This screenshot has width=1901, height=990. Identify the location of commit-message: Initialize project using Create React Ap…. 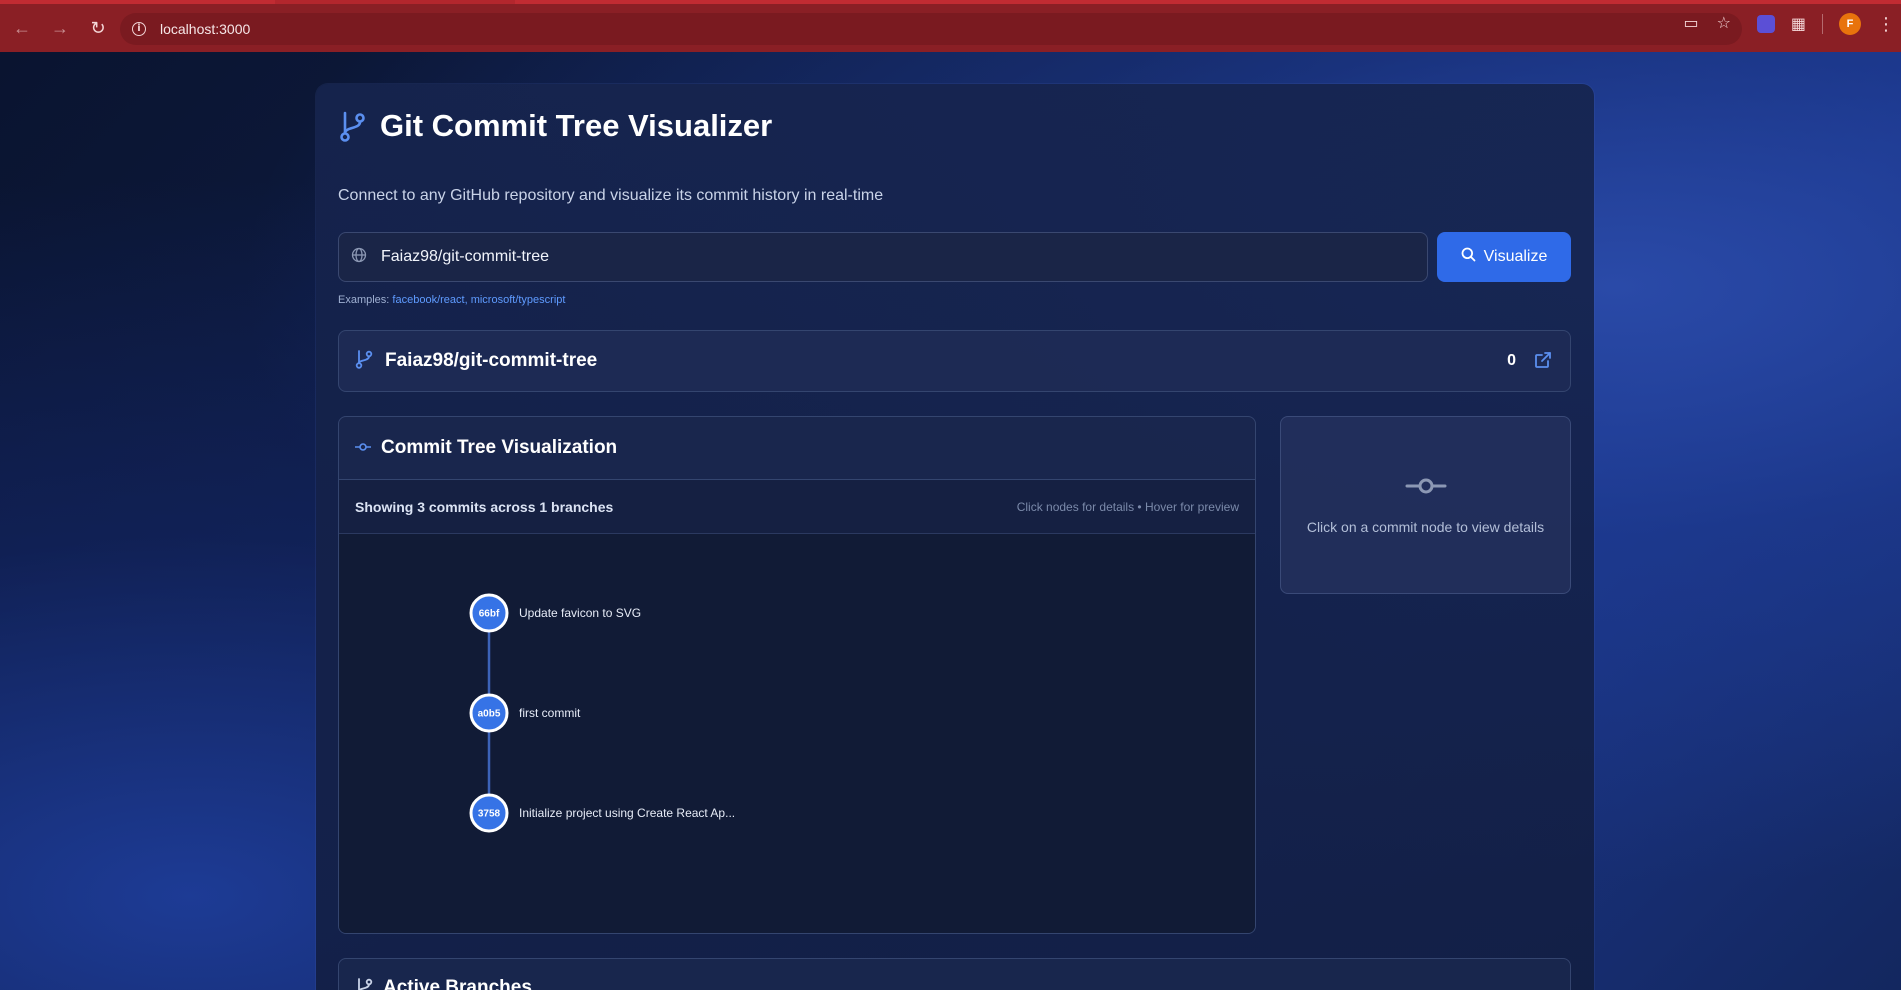
(627, 813).